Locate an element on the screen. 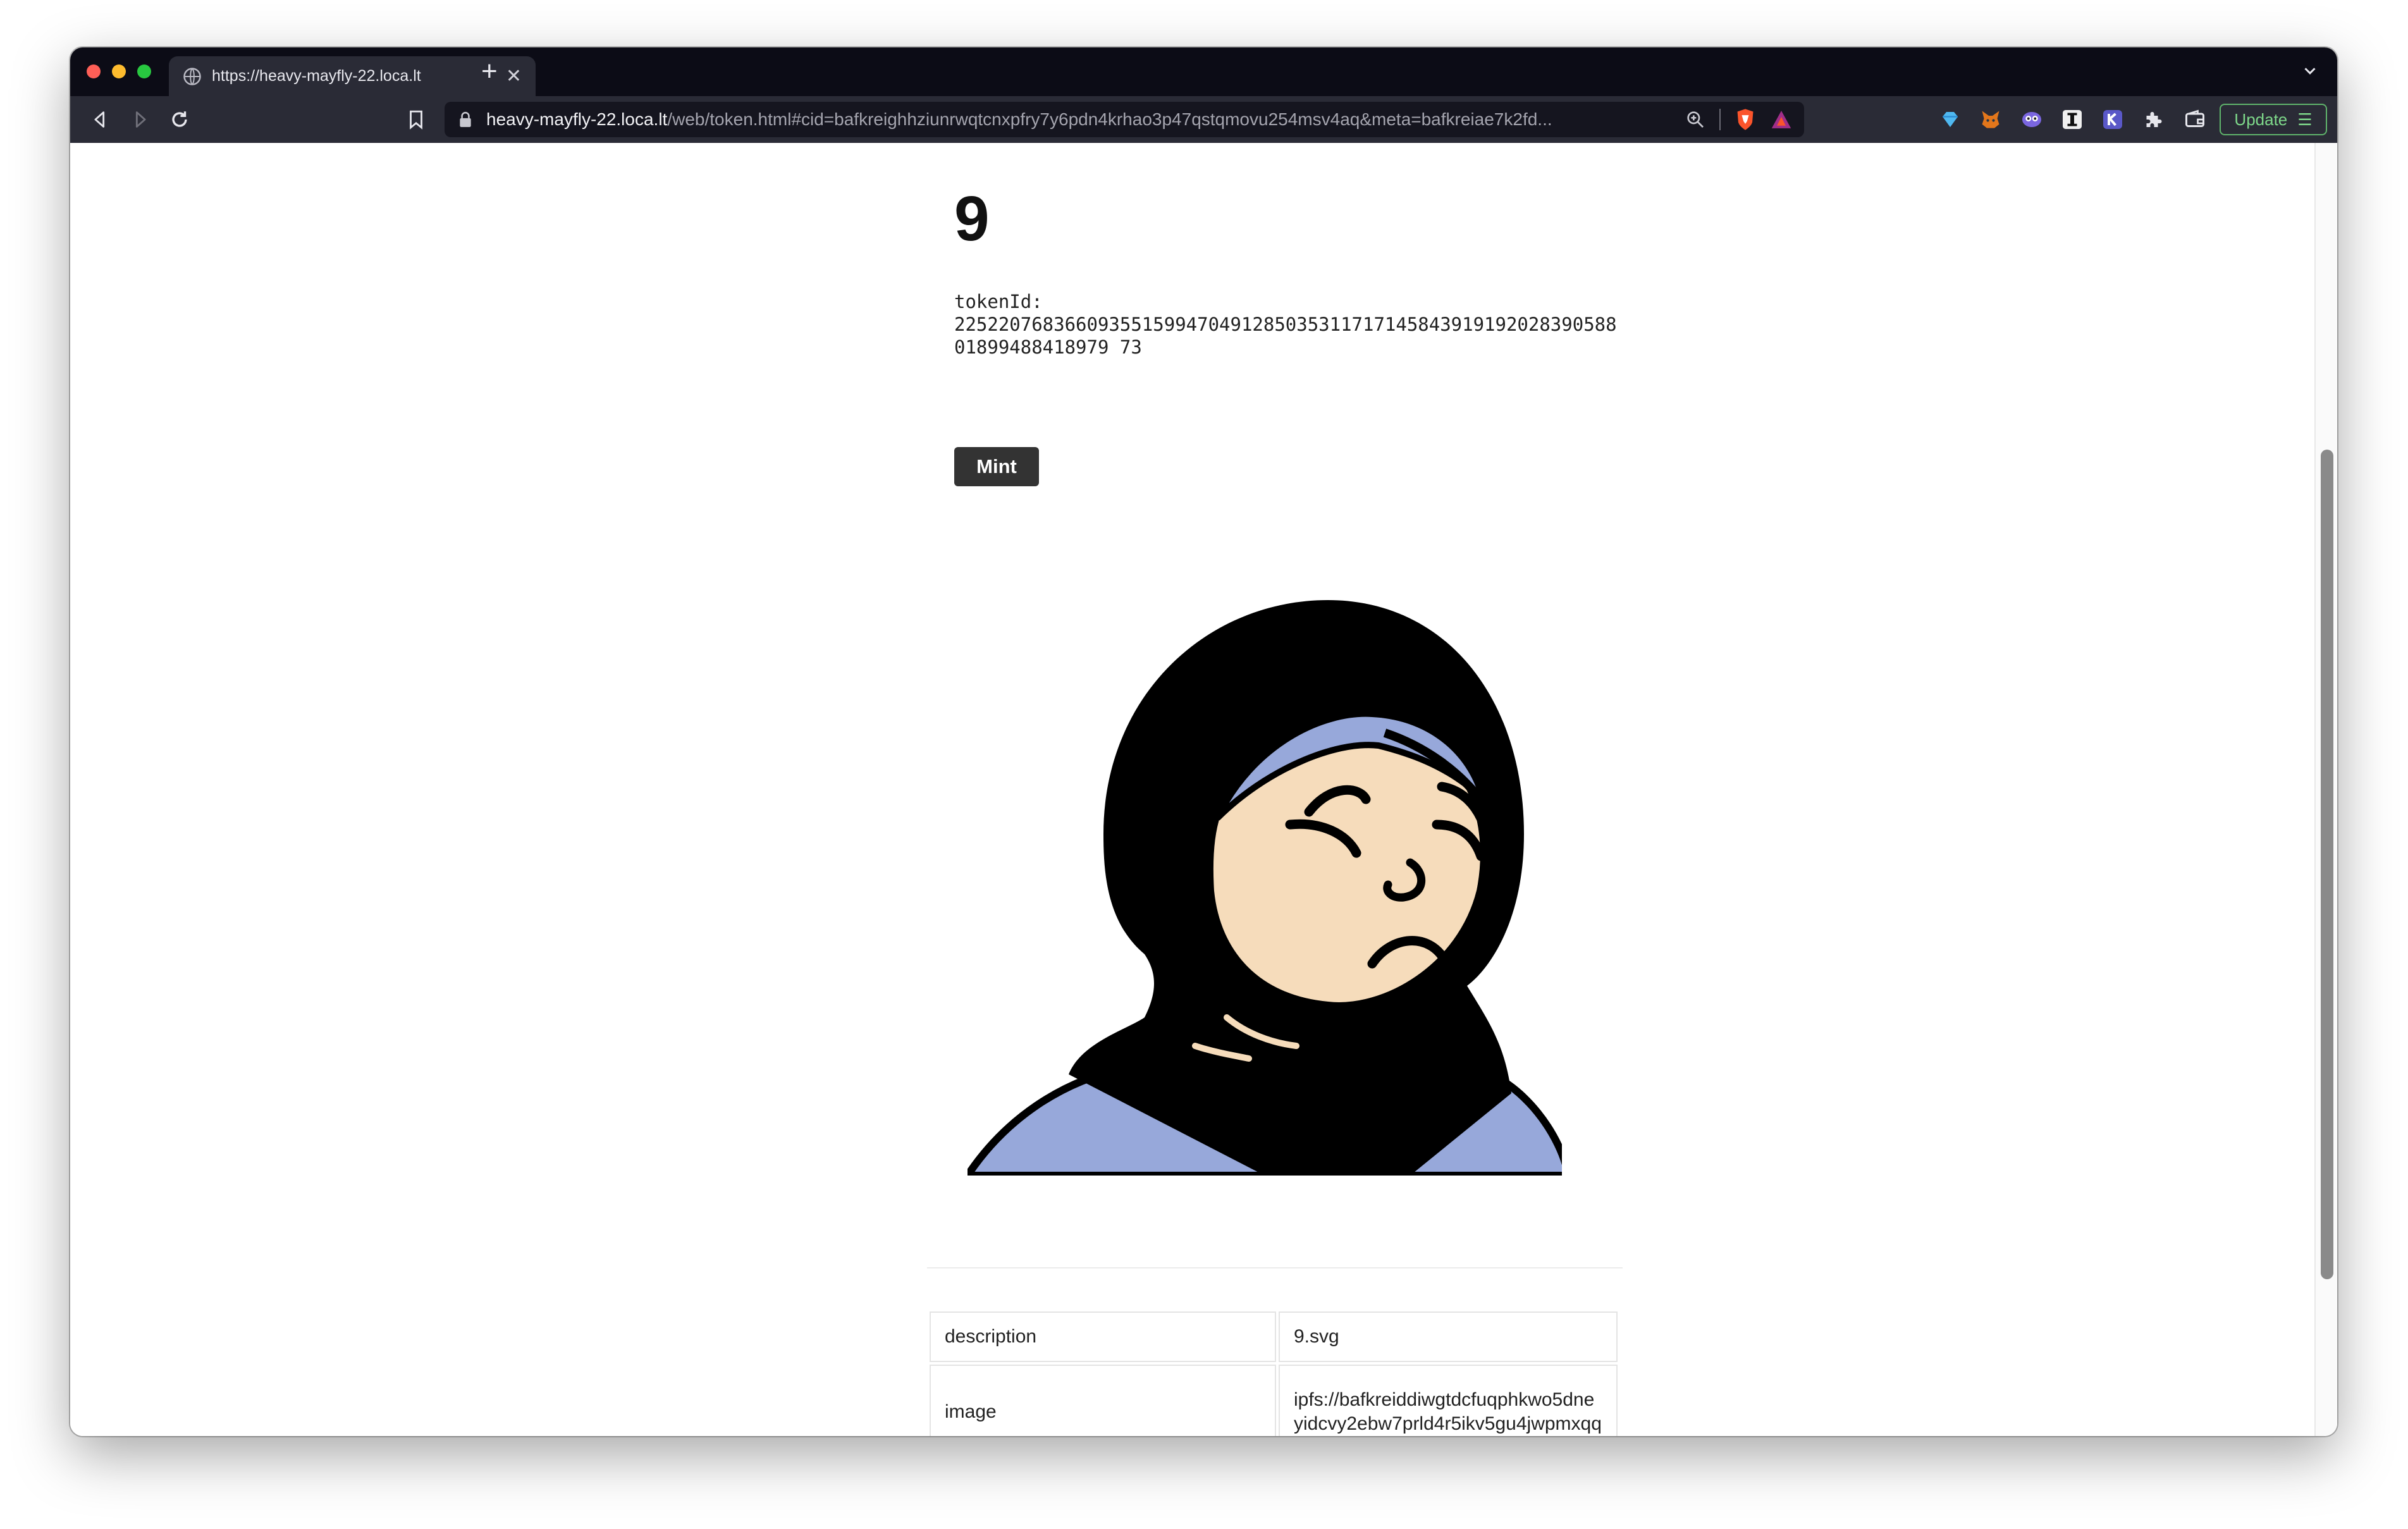 Image resolution: width=2408 pixels, height=1529 pixels. scrollbar-thumb is located at coordinates (2327, 865).